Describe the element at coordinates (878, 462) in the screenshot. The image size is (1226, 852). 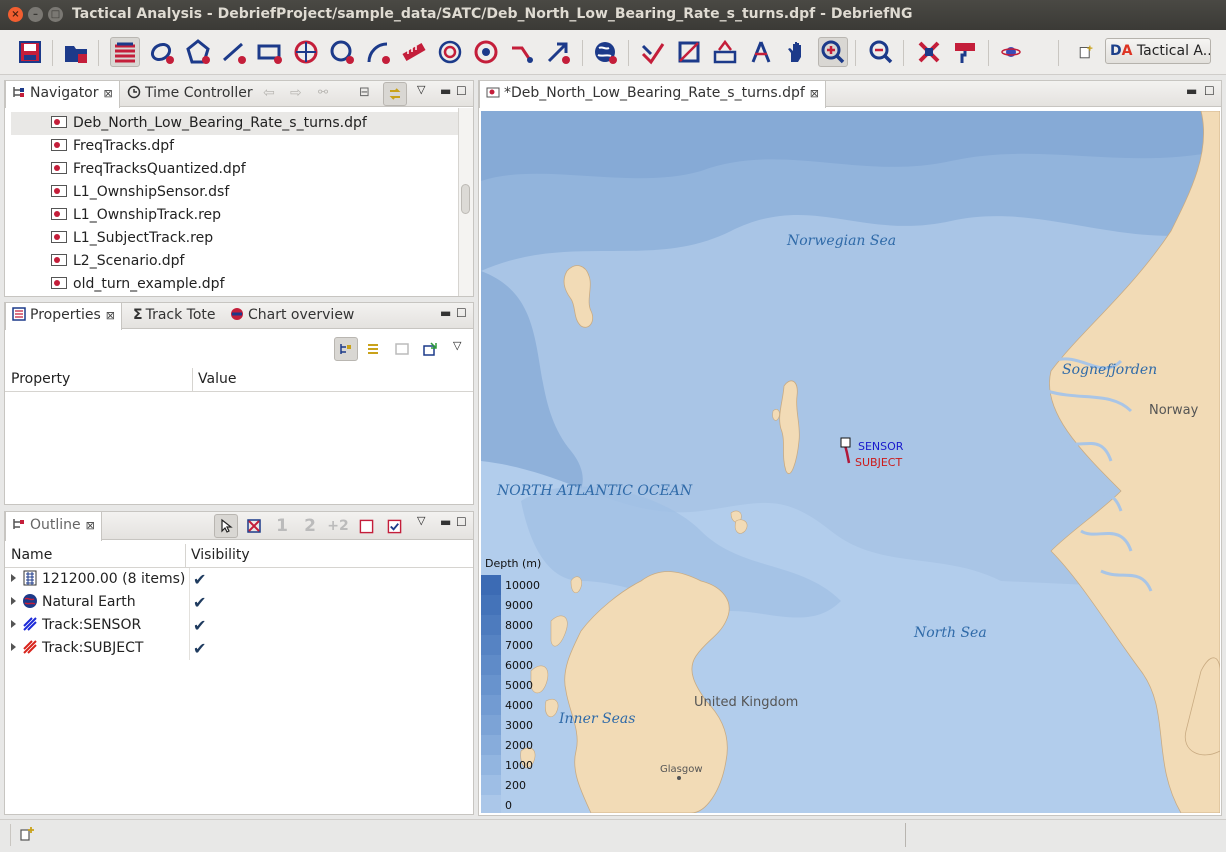
I see `label-subject: SUBJECT` at that location.